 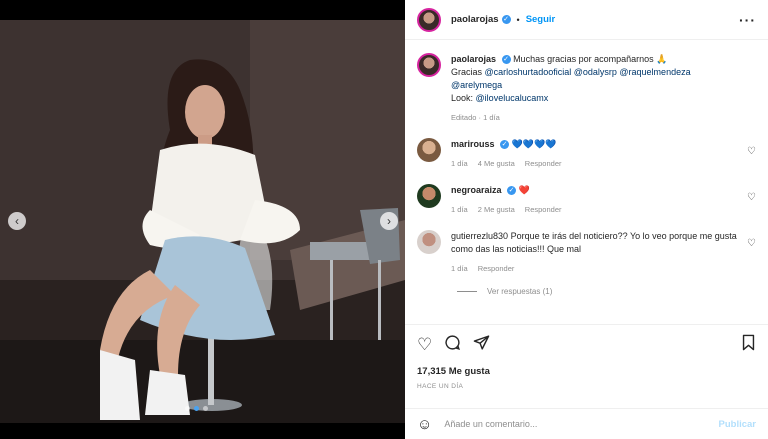 I want to click on slide-dot-active, so click(x=196, y=408).